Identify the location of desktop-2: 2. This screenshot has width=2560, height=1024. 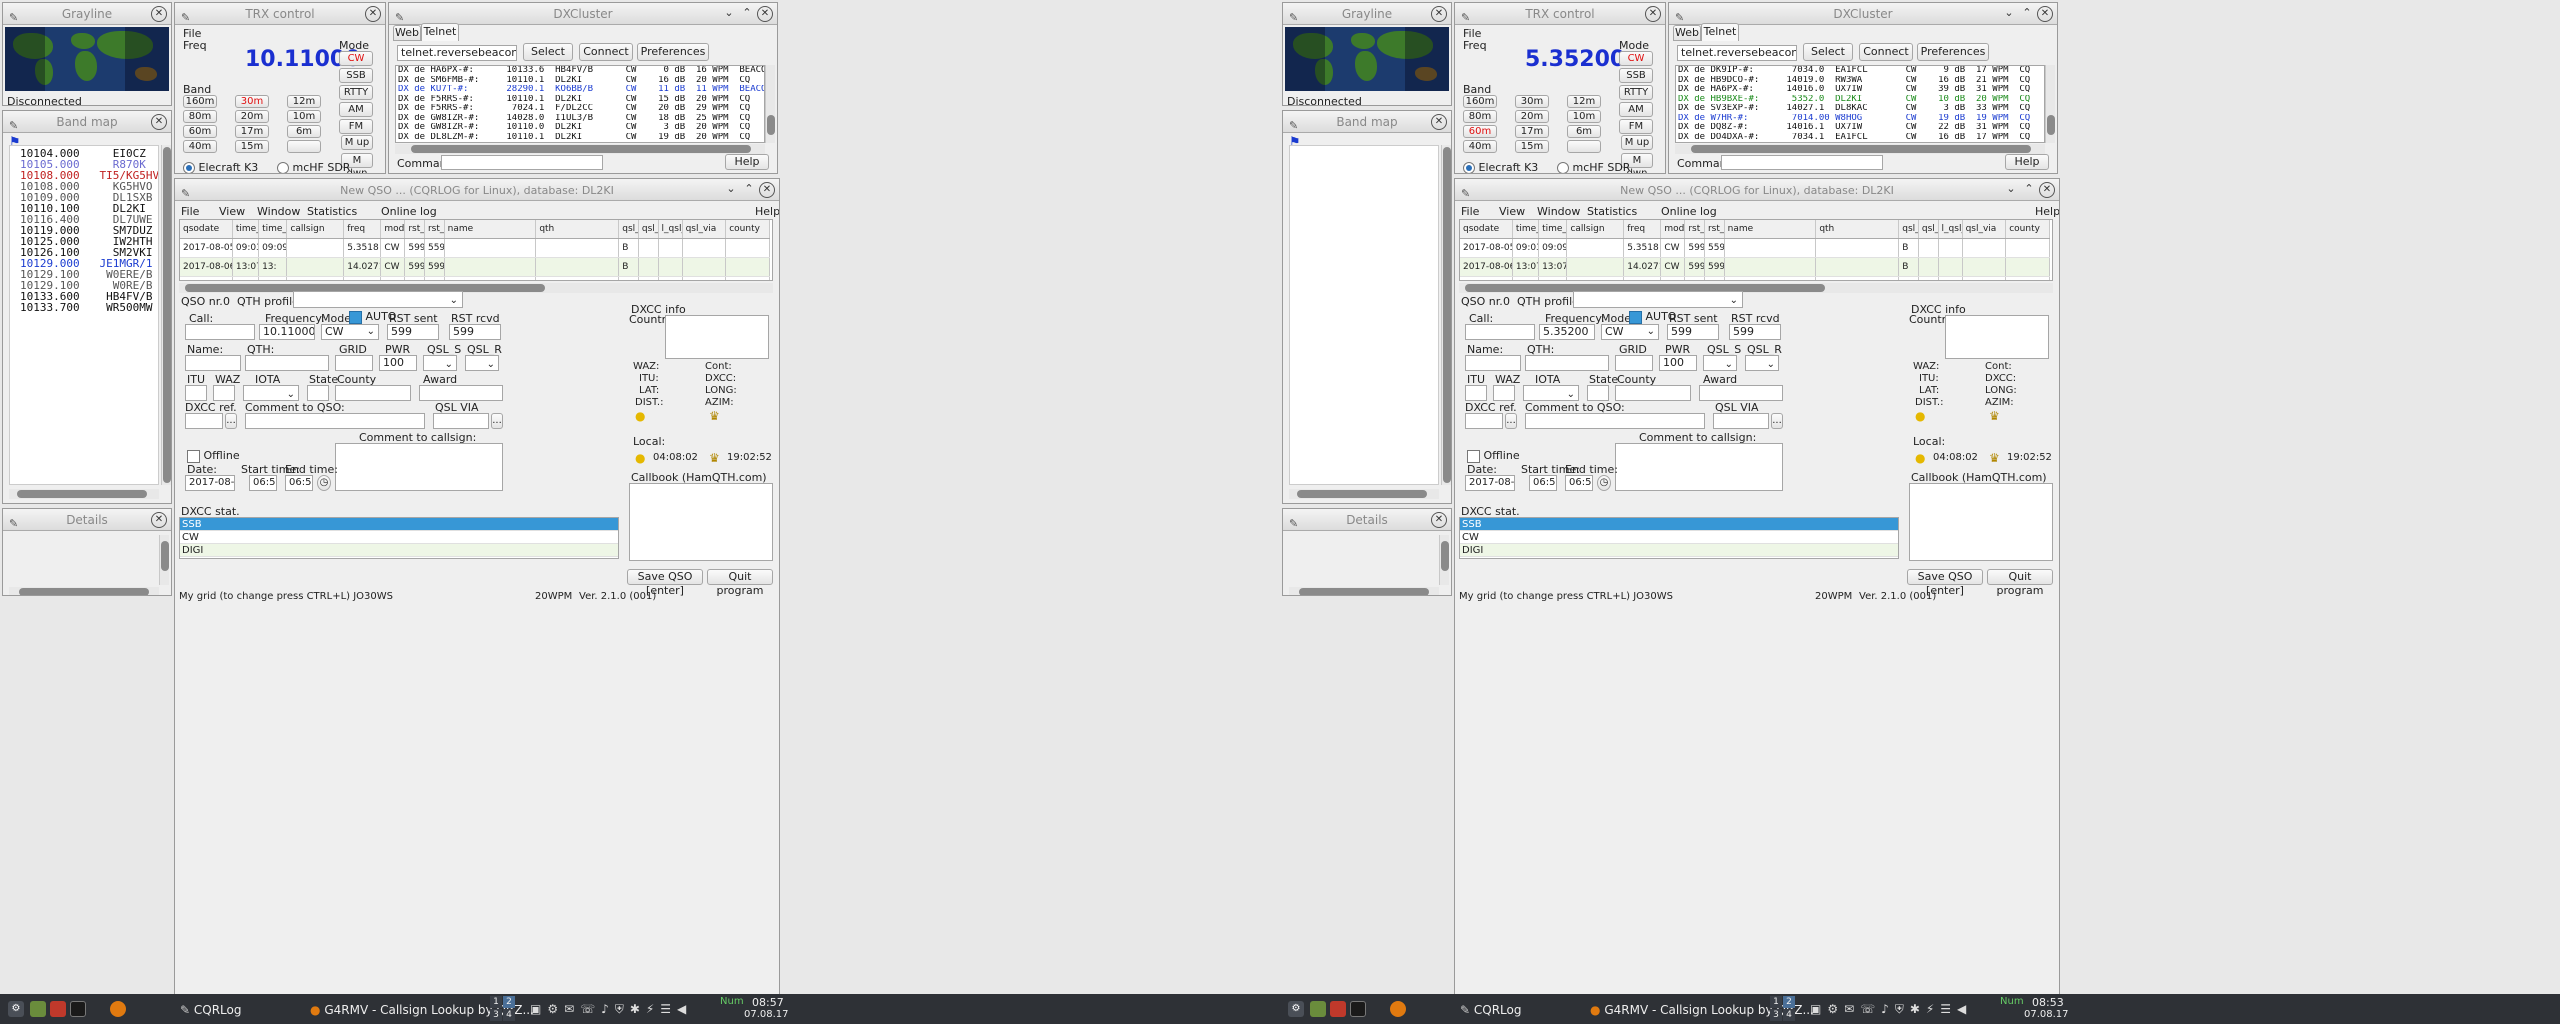
(509, 1002).